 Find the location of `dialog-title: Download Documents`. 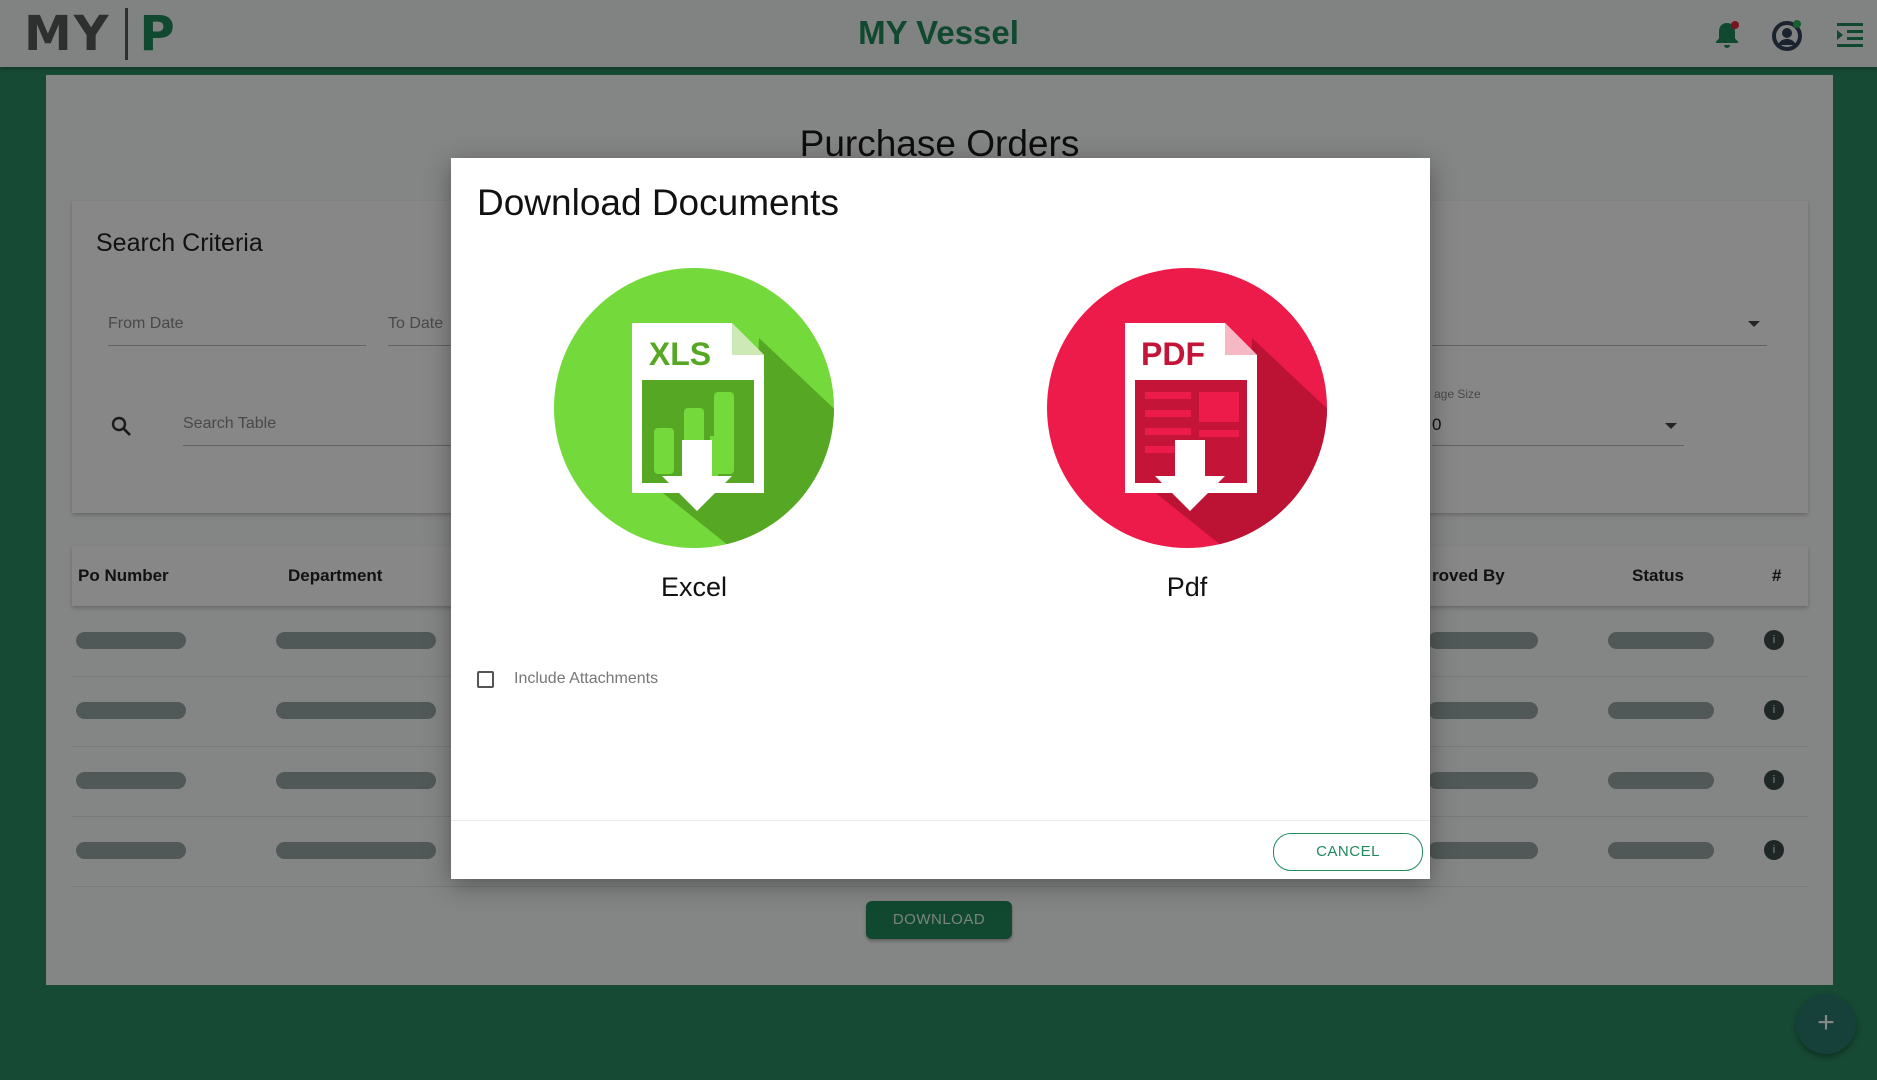

dialog-title: Download Documents is located at coordinates (658, 202).